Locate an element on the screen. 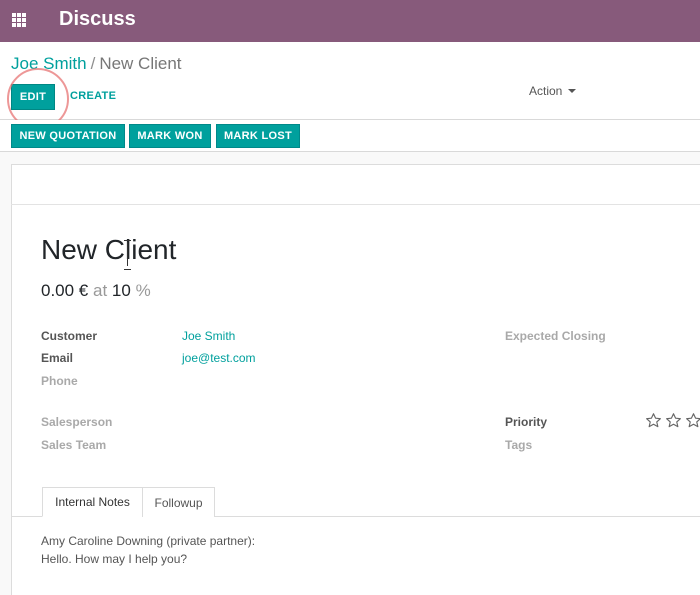 The image size is (700, 595). breadcrumb: Joe Smith / New Client is located at coordinates (96, 64).